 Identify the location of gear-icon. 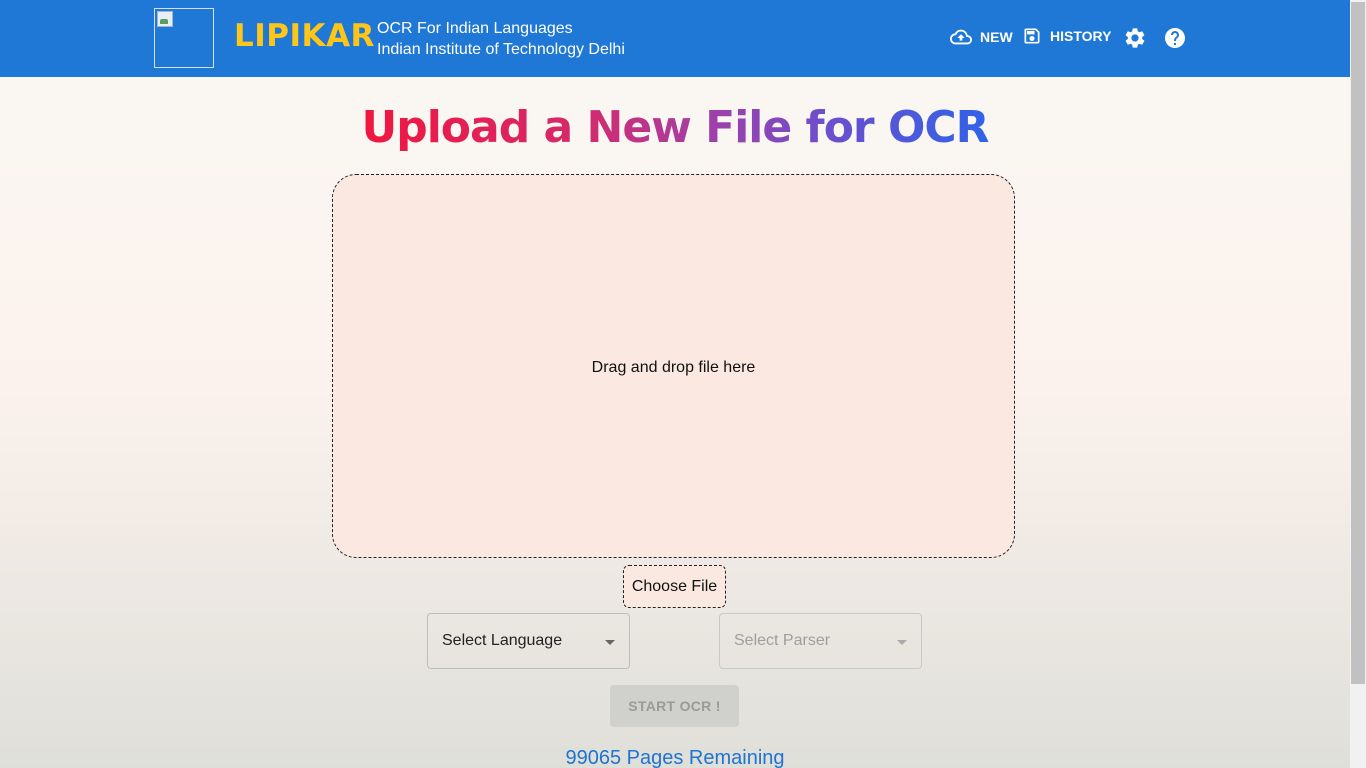
(1135, 38).